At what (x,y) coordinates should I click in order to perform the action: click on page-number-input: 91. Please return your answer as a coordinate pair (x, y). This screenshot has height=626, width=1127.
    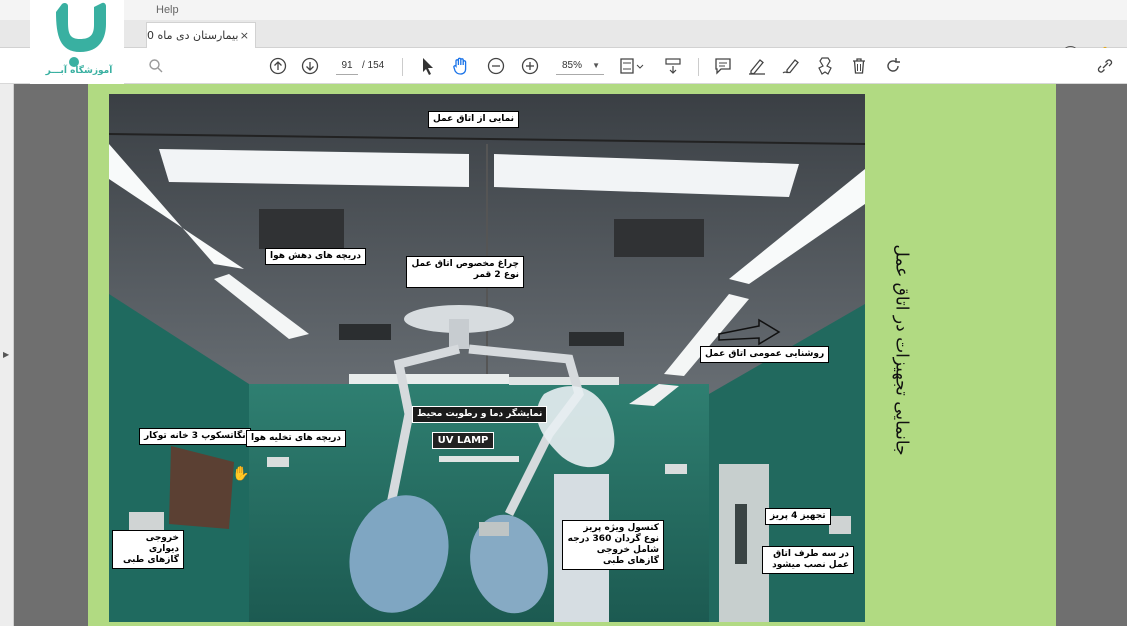
    Looking at the image, I should click on (347, 66).